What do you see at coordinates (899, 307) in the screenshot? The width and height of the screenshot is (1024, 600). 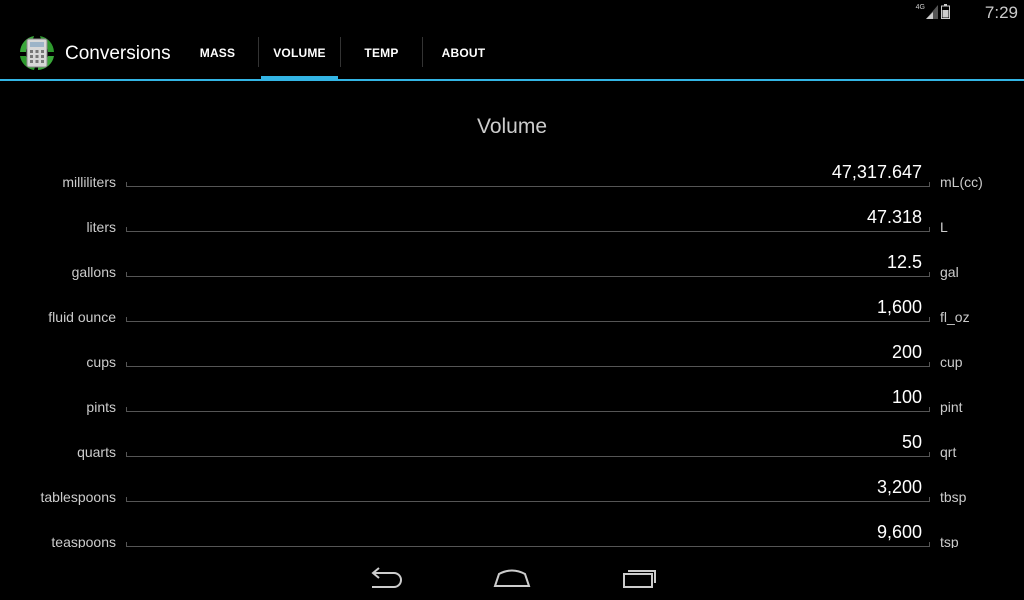 I see `row-value: 1,600` at bounding box center [899, 307].